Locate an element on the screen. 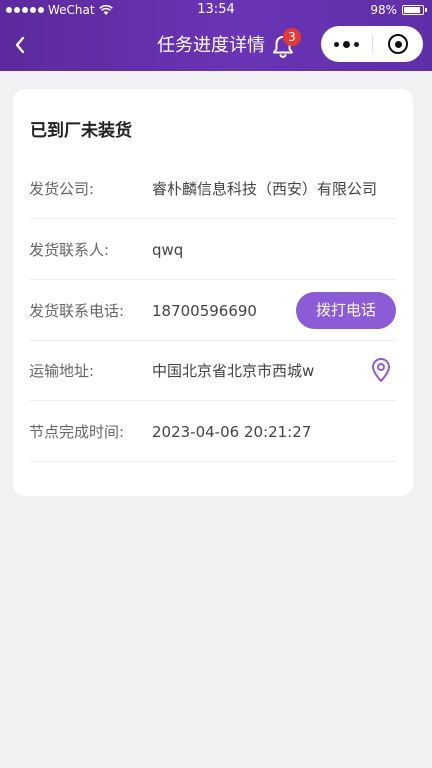  row-shipper-phone: 发货联系电话: 18700596690 拨打电话 is located at coordinates (212, 311).